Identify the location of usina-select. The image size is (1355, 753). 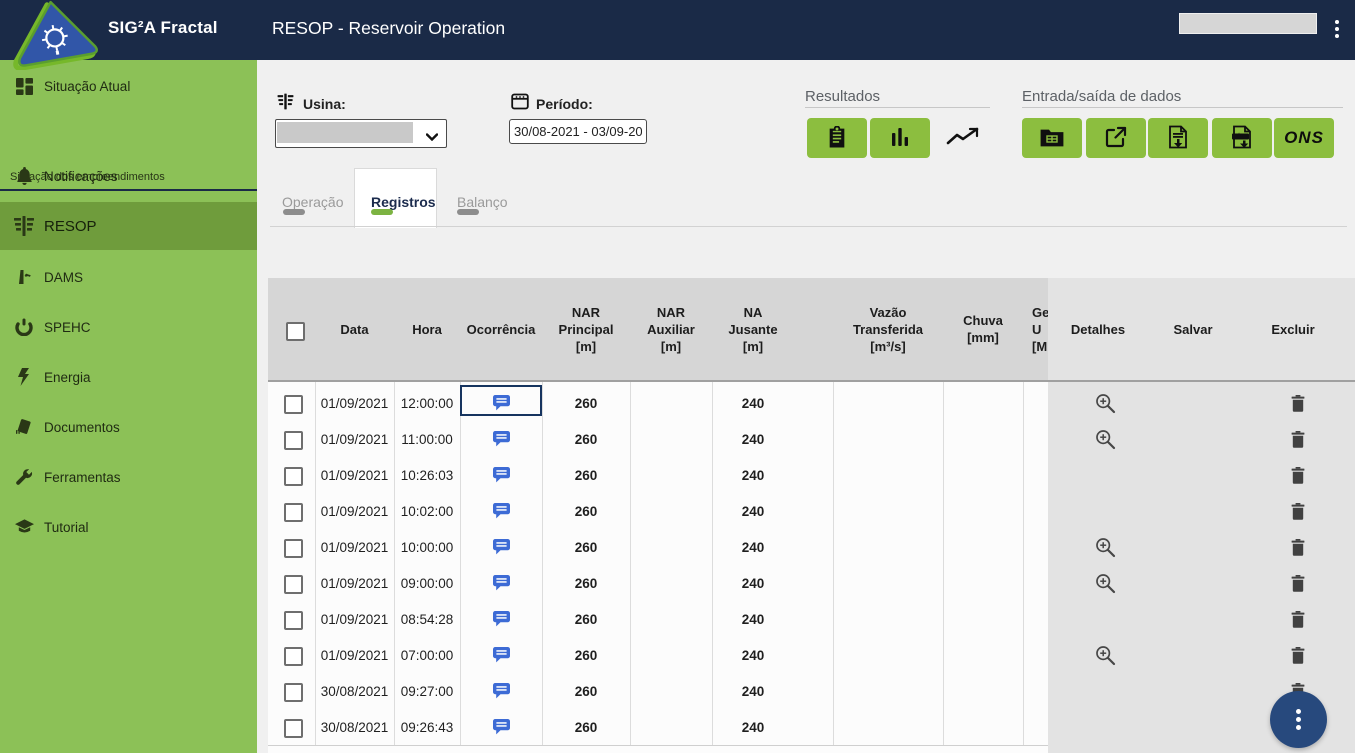
(361, 133).